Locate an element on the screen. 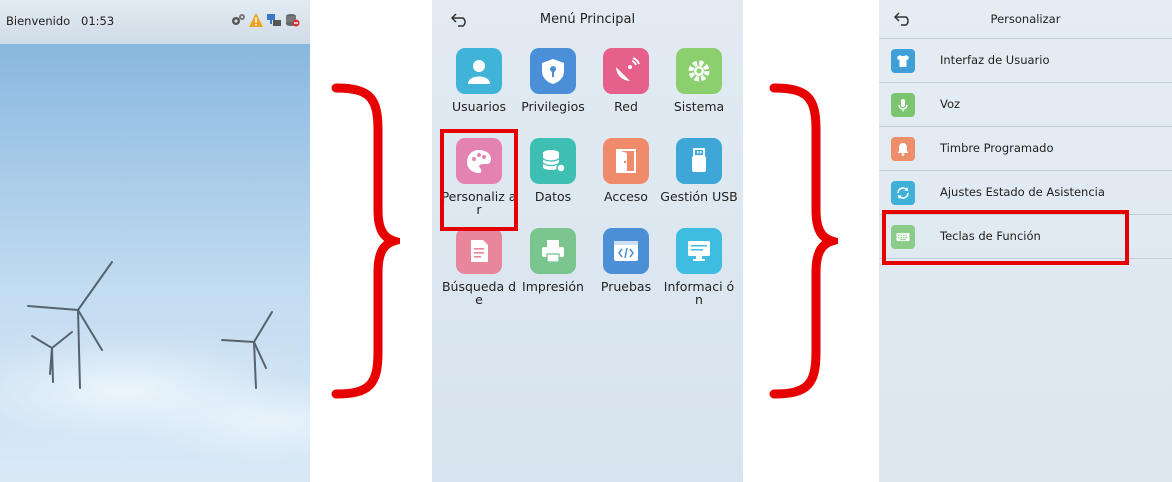 Image resolution: width=1172 pixels, height=482 pixels. bell-icon is located at coordinates (903, 149).